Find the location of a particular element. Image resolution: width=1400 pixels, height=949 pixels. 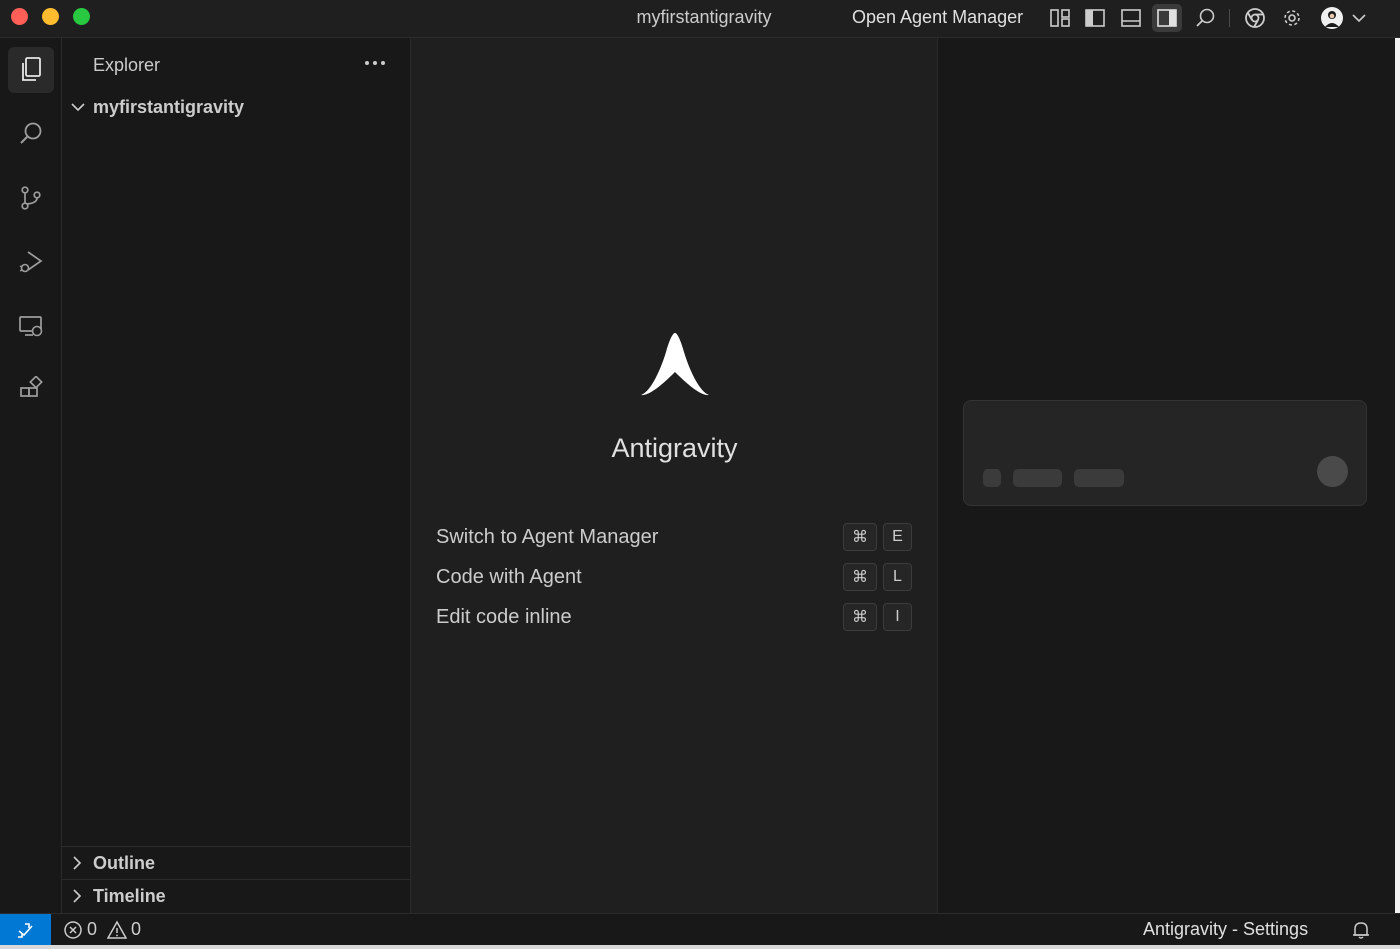

remote-explorer-icon is located at coordinates (31, 326).